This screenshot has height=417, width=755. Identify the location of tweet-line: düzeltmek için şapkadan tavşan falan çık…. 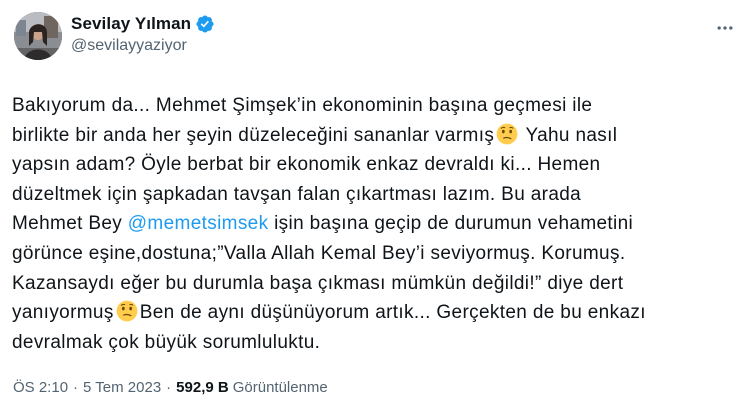
(377, 195).